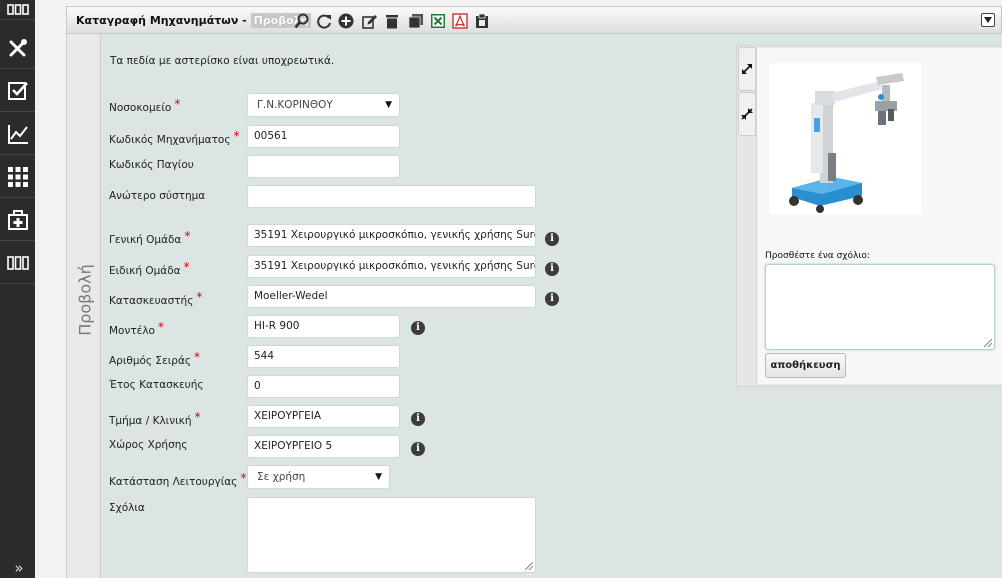 This screenshot has height=578, width=1002. What do you see at coordinates (747, 114) in the screenshot?
I see `collapse-icon` at bounding box center [747, 114].